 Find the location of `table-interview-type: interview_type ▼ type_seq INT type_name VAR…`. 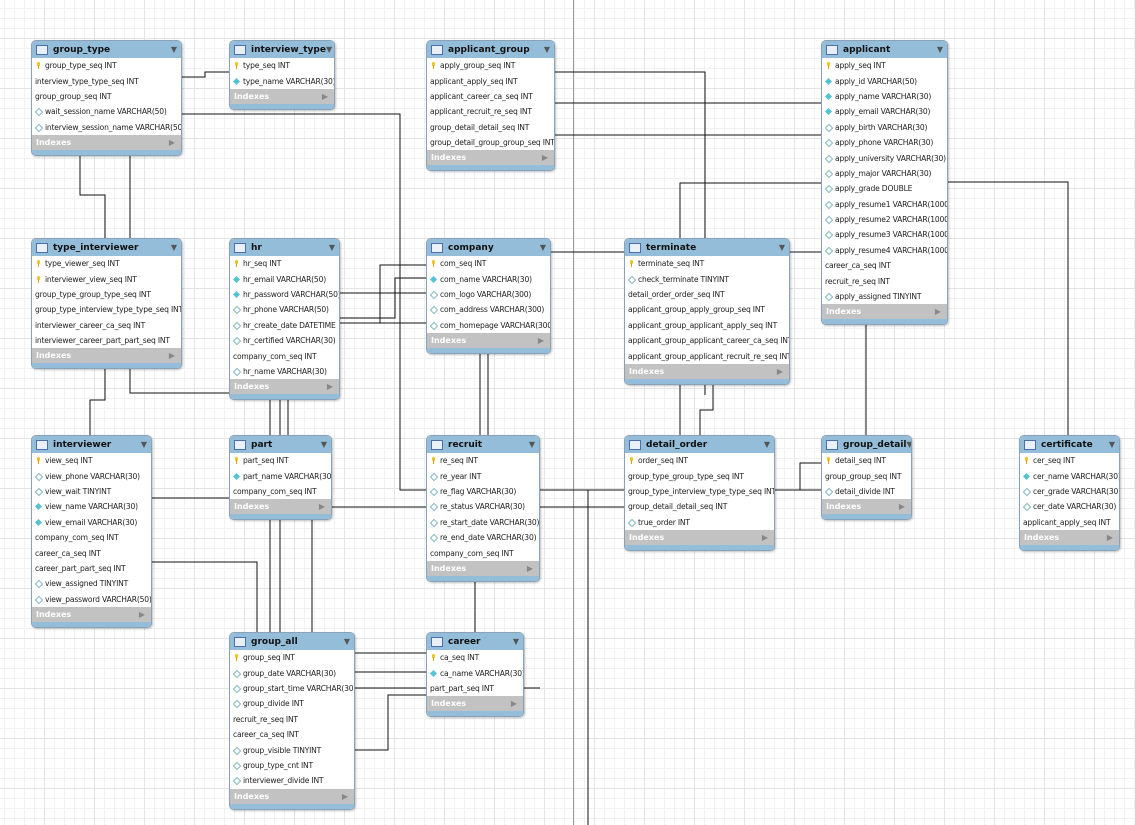

table-interview-type: interview_type ▼ type_seq INT type_name VAR… is located at coordinates (282, 75).